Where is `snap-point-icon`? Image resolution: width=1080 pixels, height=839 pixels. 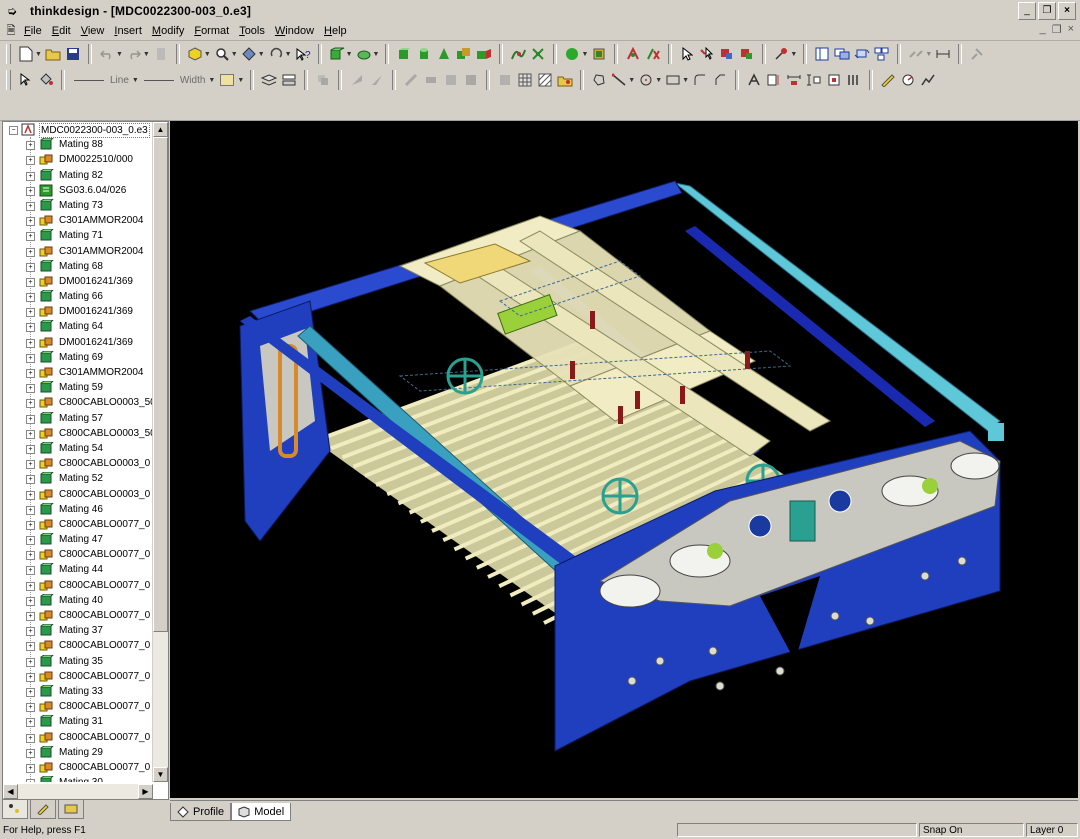
snap-point-icon is located at coordinates (781, 54).